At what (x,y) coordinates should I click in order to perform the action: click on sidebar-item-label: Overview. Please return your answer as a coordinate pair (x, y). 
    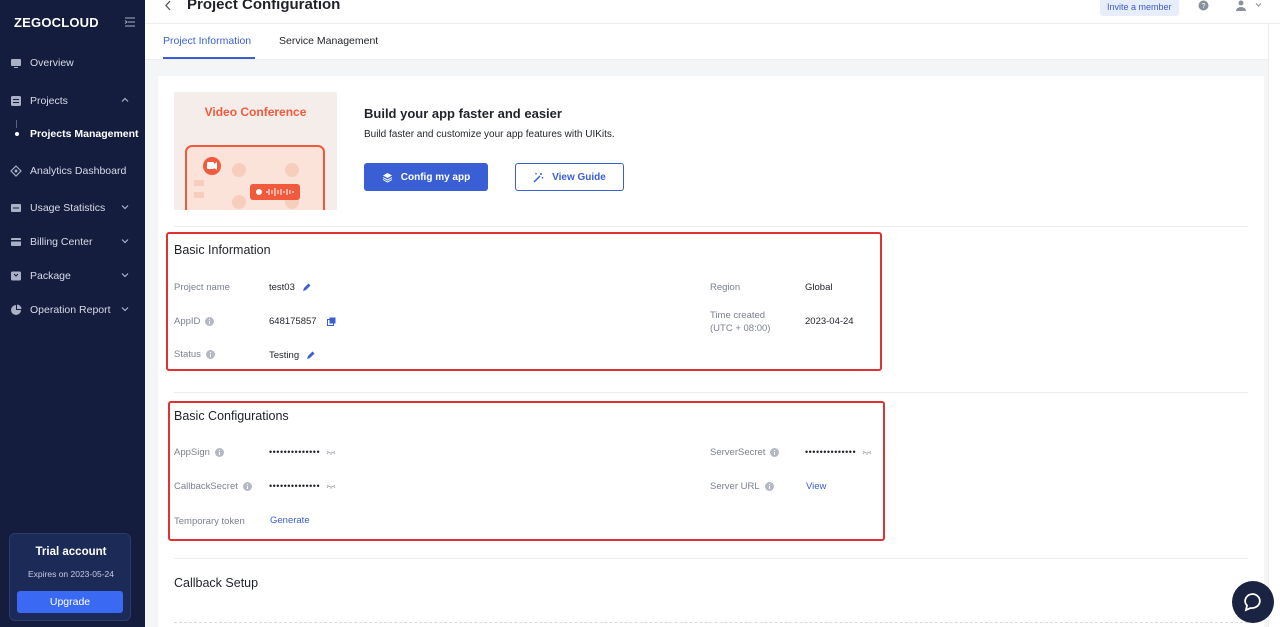
    Looking at the image, I should click on (52, 63).